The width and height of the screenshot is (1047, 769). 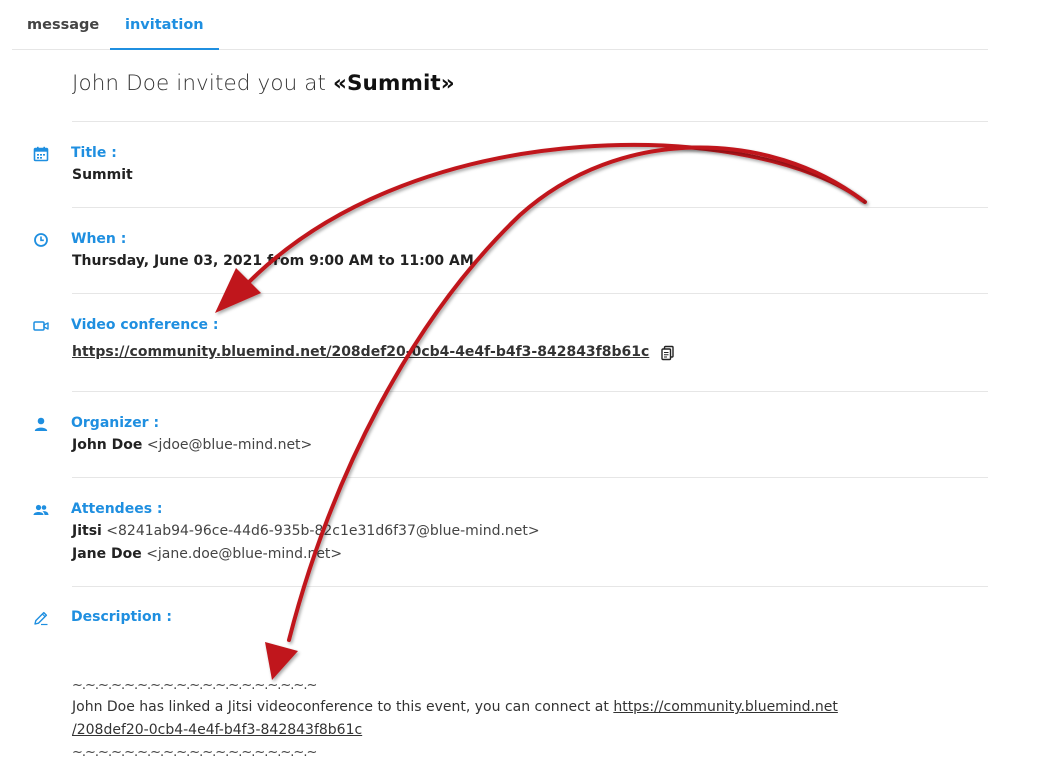 I want to click on organizer-value: John Doe <jdoe@blue-mind.net>, so click(x=192, y=445).